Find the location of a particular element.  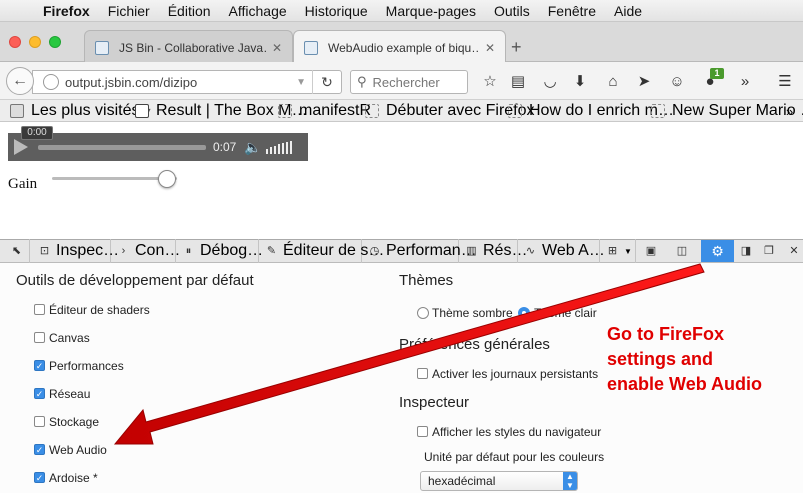

menu-fenetre: Fenêtre is located at coordinates (572, 11).